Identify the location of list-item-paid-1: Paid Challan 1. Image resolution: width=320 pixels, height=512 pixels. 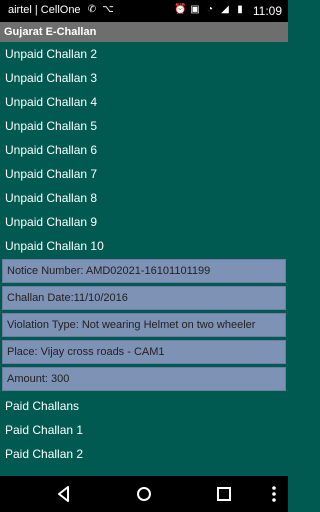
(144, 430).